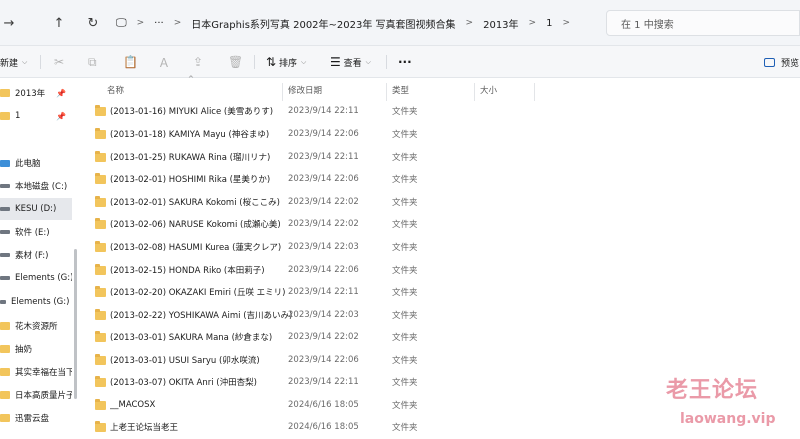 The width and height of the screenshot is (800, 439). Describe the element at coordinates (36, 255) in the screenshot. I see `sidebar-item-drive-f: 素材 (F:)` at that location.